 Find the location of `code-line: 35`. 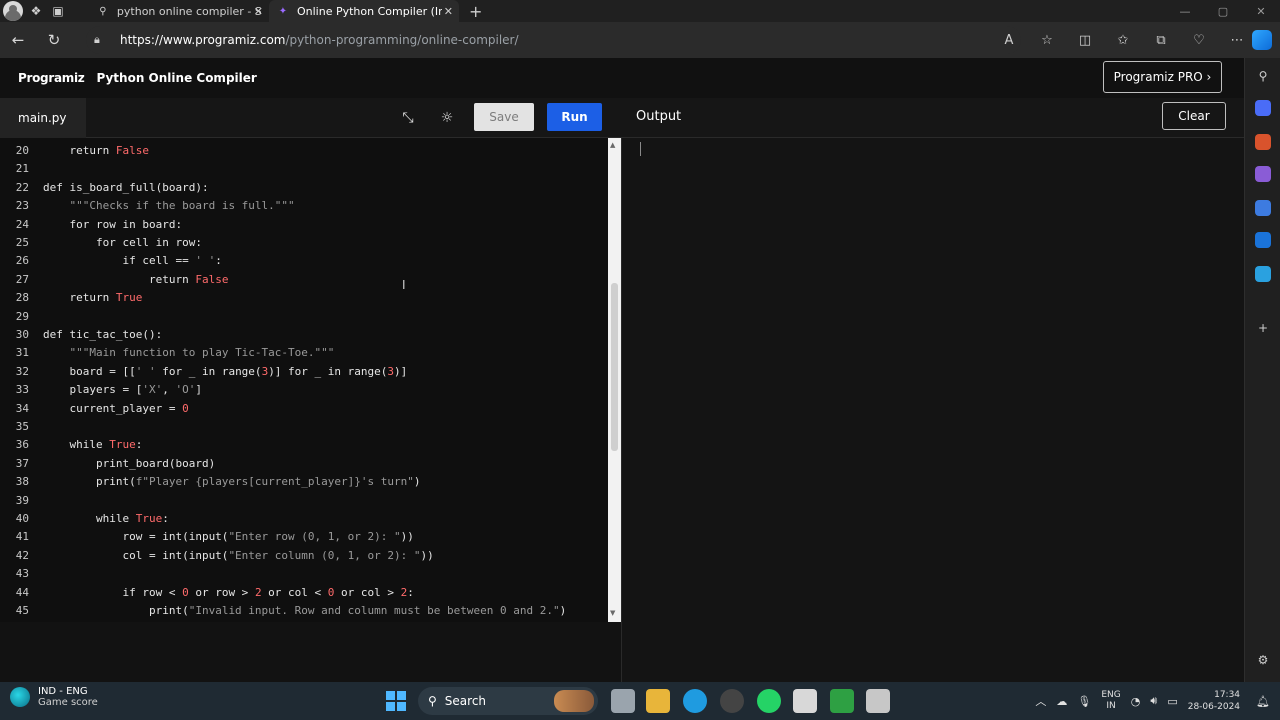

code-line: 35 is located at coordinates (304, 427).